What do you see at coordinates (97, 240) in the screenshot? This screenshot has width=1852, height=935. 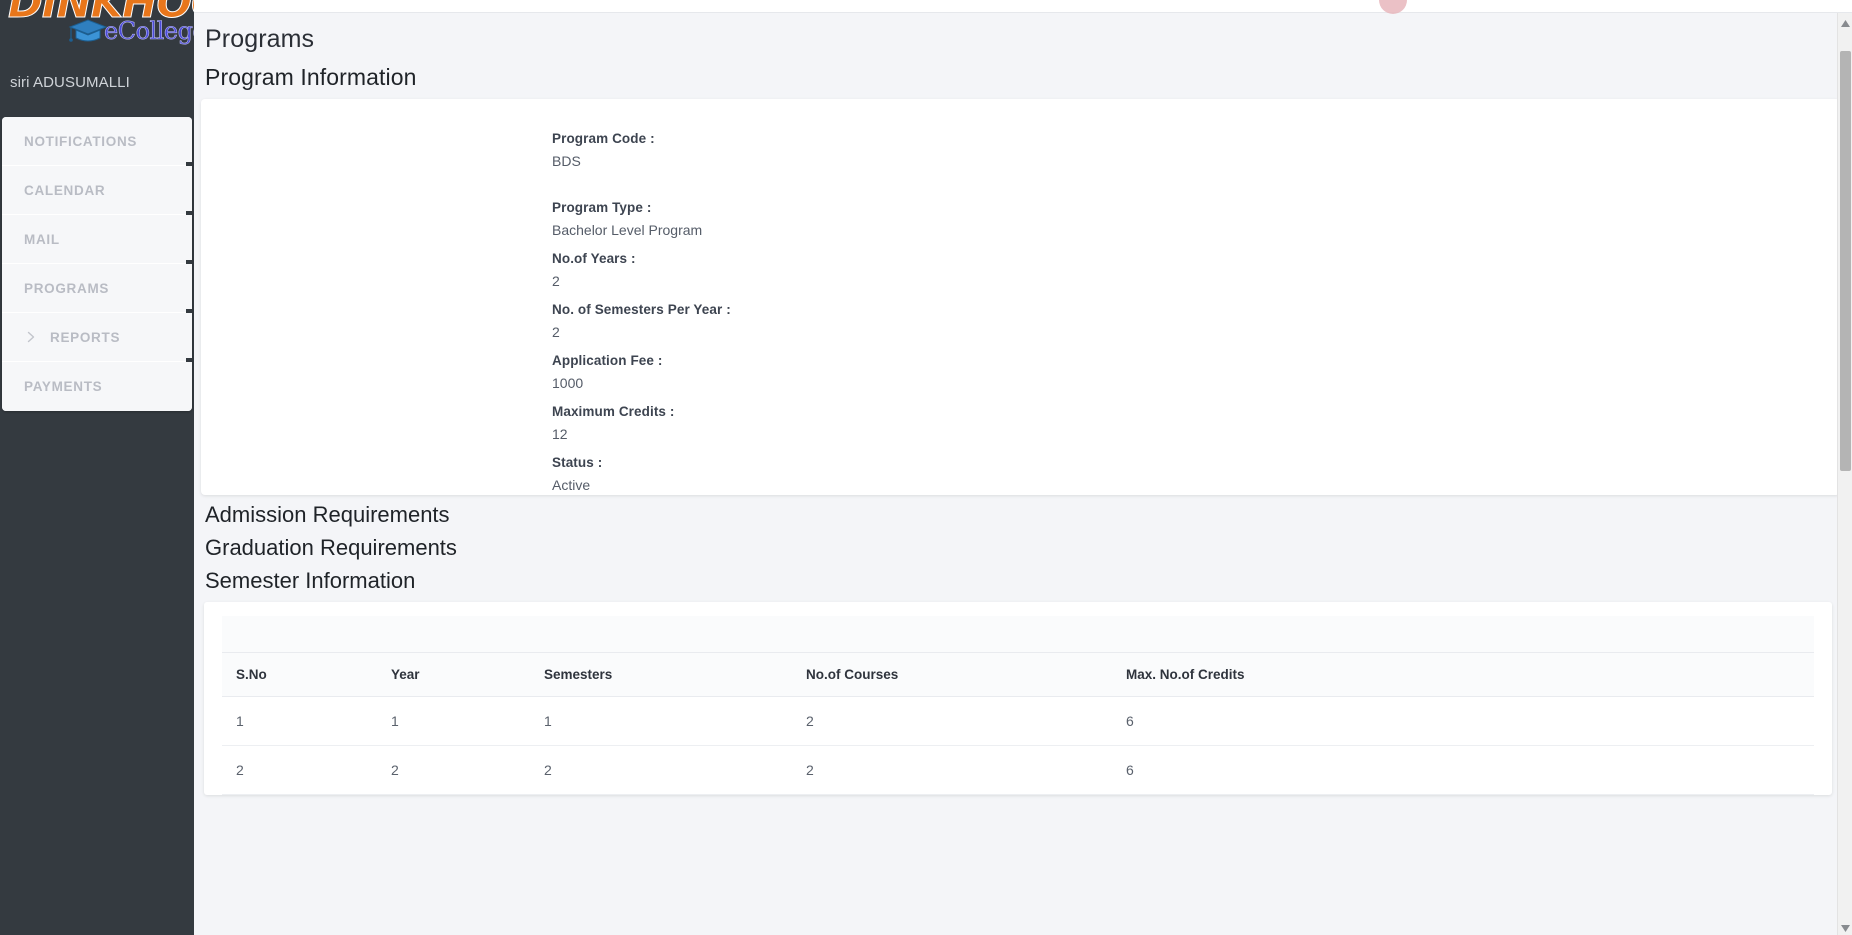 I see `sidebar-item-mail: MAIL` at bounding box center [97, 240].